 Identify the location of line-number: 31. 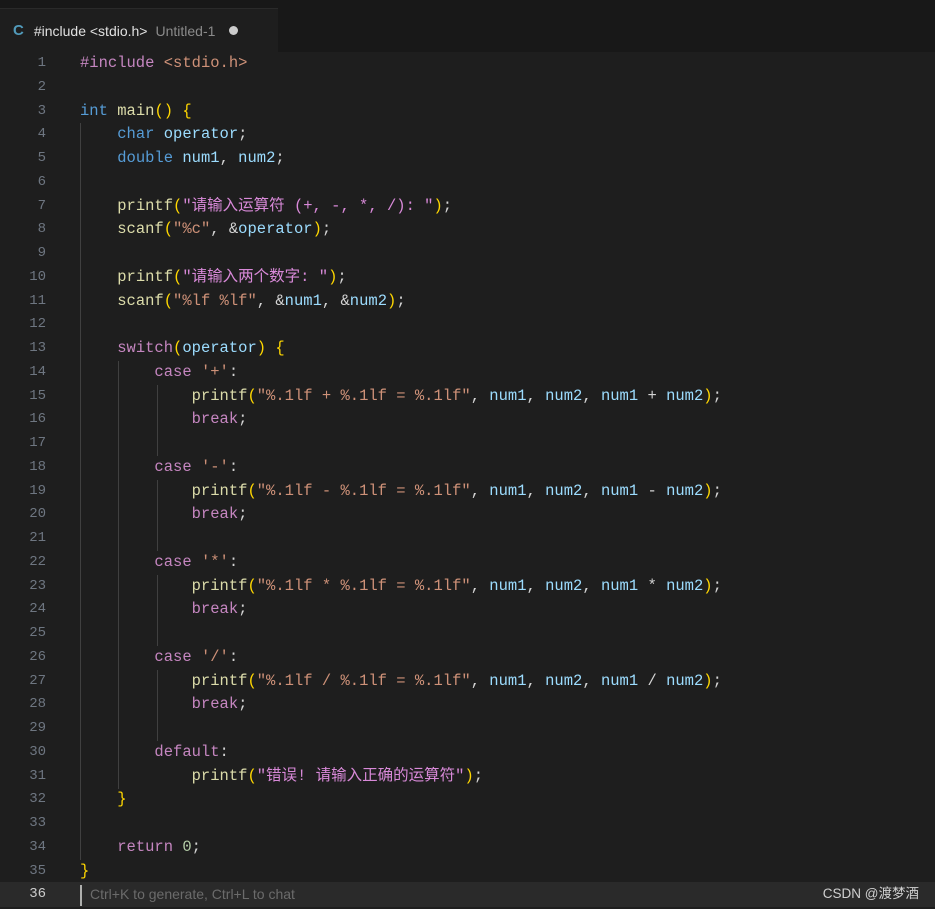
(37, 775).